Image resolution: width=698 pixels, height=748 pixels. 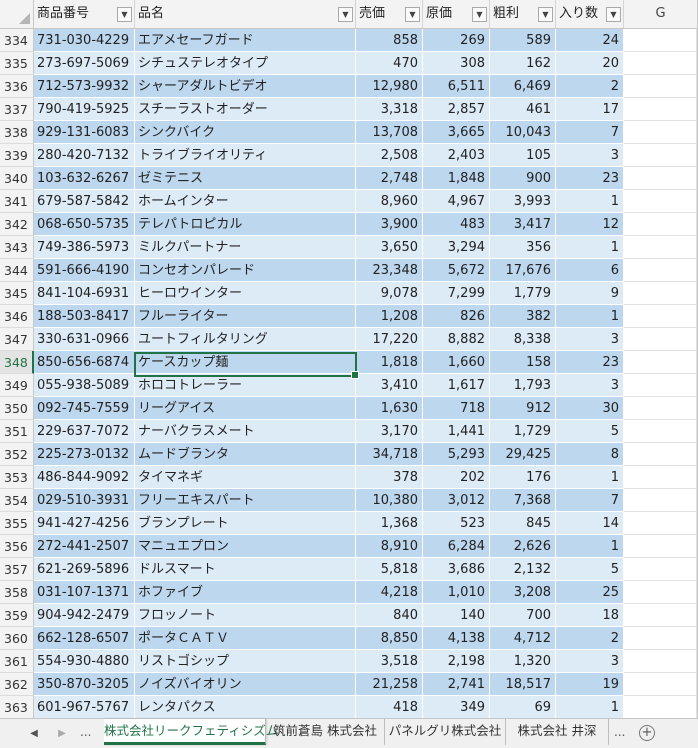 What do you see at coordinates (590, 14) in the screenshot?
I see `header-cell-quantity: 入り数 ▼` at bounding box center [590, 14].